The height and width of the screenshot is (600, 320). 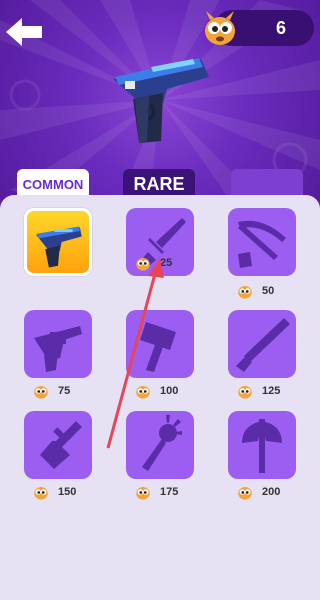 I want to click on pistol-icon, so click(x=59, y=247).